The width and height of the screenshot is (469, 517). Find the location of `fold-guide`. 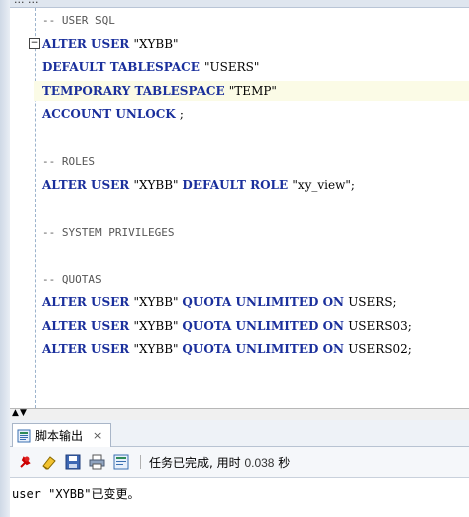

fold-guide is located at coordinates (35, 208).